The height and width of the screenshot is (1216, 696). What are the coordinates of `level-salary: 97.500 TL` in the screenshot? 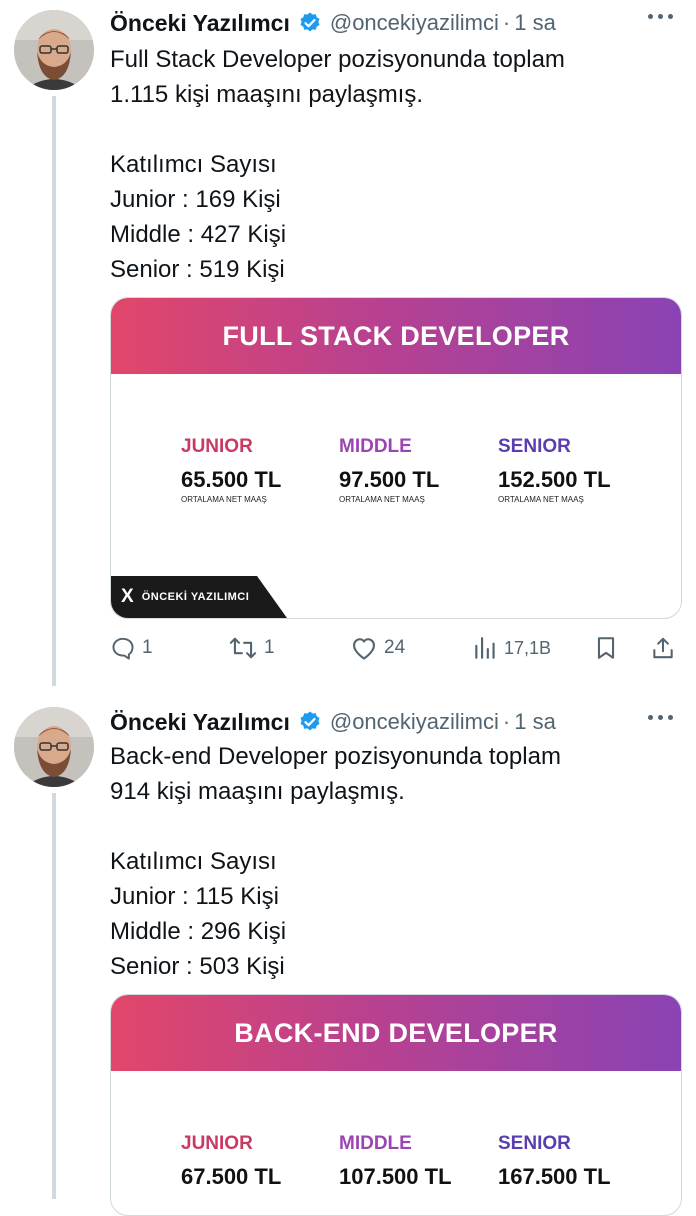 It's located at (389, 479).